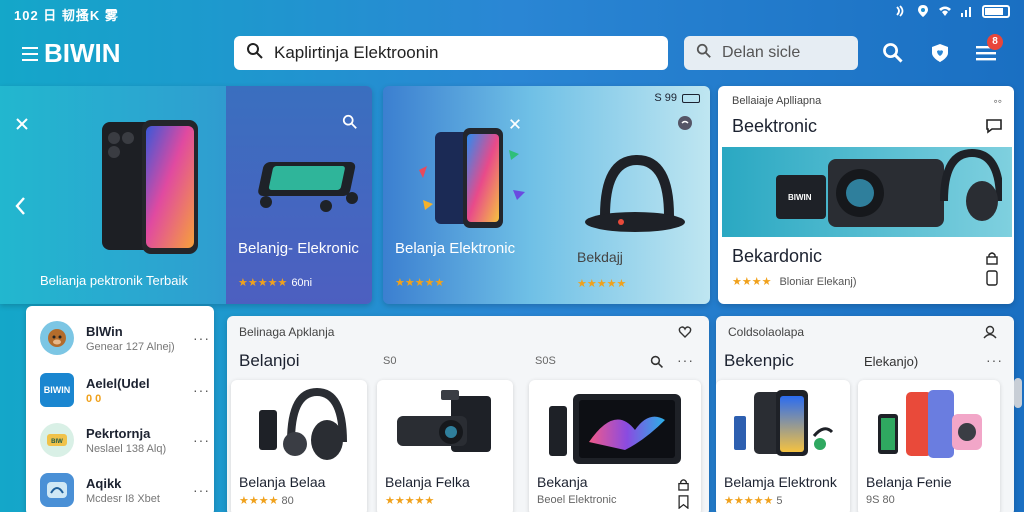 This screenshot has height=512, width=1024. What do you see at coordinates (282, 482) in the screenshot?
I see `product-name: Belanja Belaa` at bounding box center [282, 482].